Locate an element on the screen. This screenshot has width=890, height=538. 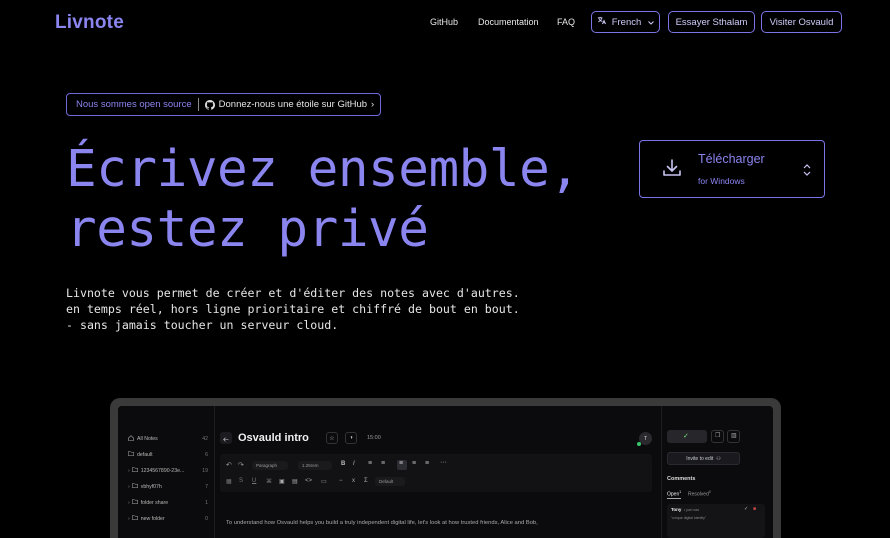
nav-documentation: Documentation is located at coordinates (508, 22).